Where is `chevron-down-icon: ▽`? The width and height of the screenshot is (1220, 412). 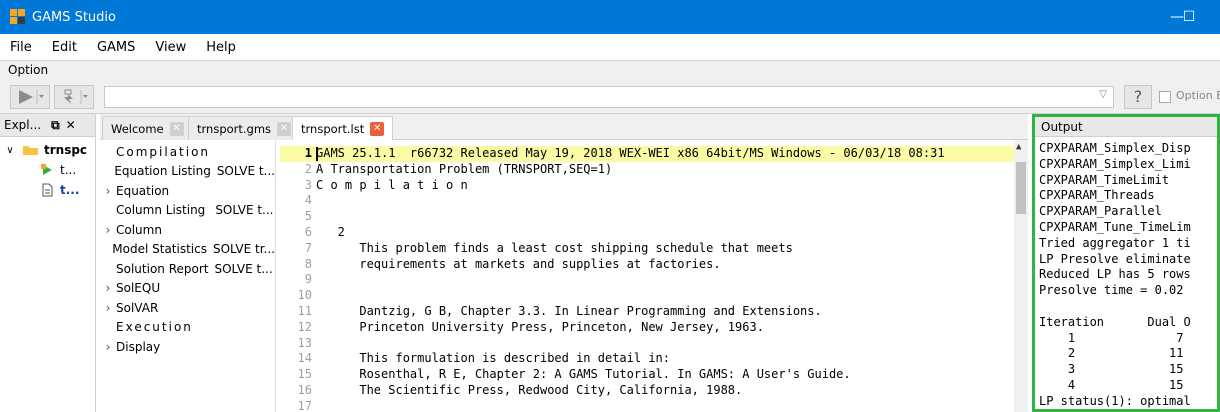
chevron-down-icon: ▽ is located at coordinates (1103, 94).